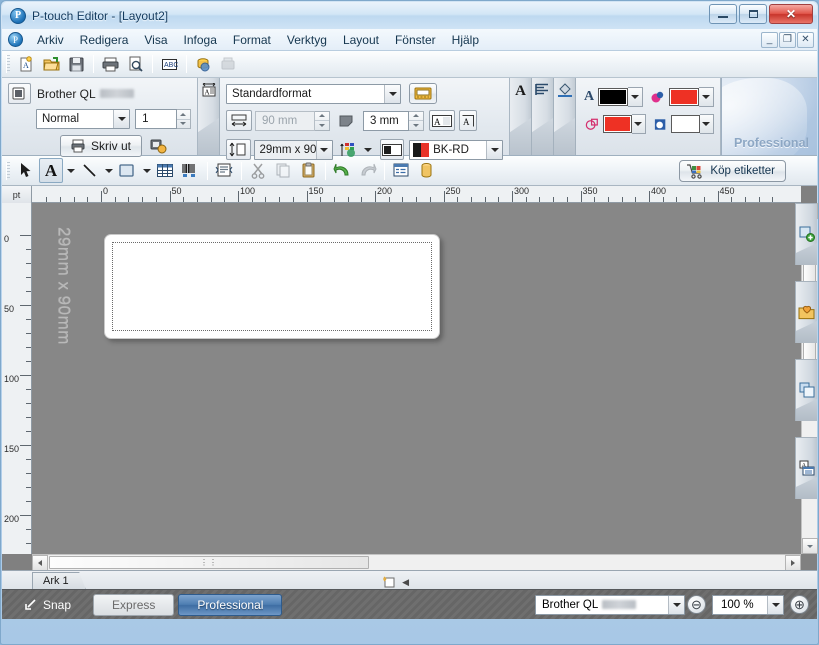  What do you see at coordinates (101, 145) in the screenshot?
I see `print-button: Skriv ut` at bounding box center [101, 145].